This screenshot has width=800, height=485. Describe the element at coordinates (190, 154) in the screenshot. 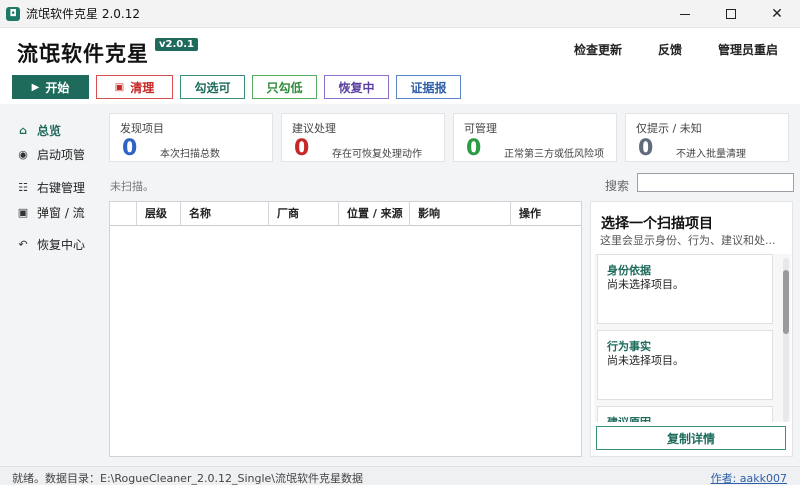

I see `card-sub: 本次扫描总数` at that location.